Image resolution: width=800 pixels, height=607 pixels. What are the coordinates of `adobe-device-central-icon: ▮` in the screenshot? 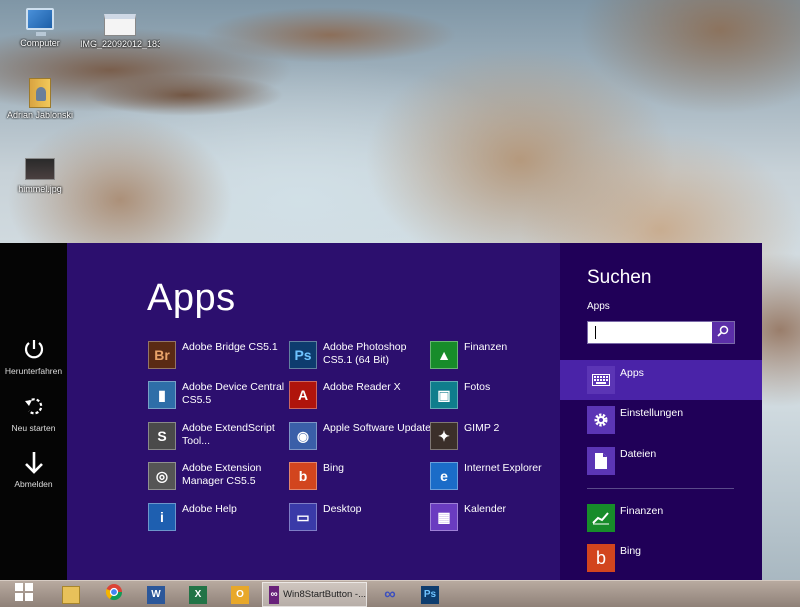 It's located at (162, 395).